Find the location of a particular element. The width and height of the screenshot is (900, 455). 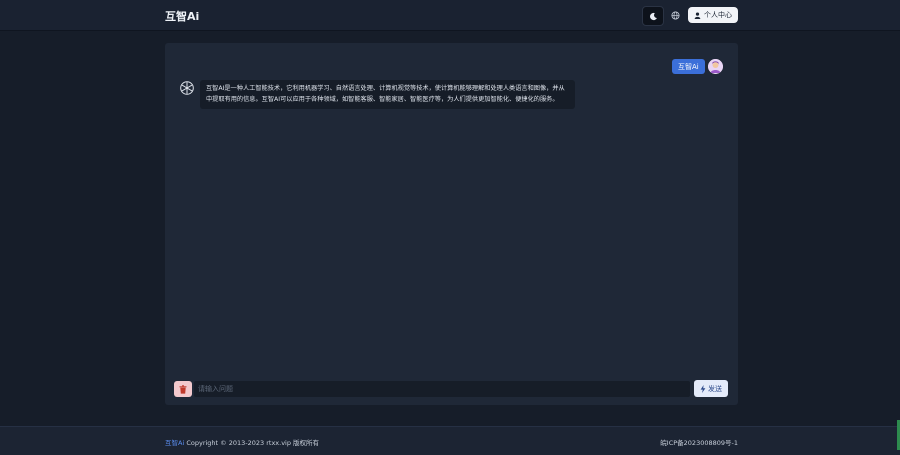

user-center-label: 个人中心 is located at coordinates (718, 15).